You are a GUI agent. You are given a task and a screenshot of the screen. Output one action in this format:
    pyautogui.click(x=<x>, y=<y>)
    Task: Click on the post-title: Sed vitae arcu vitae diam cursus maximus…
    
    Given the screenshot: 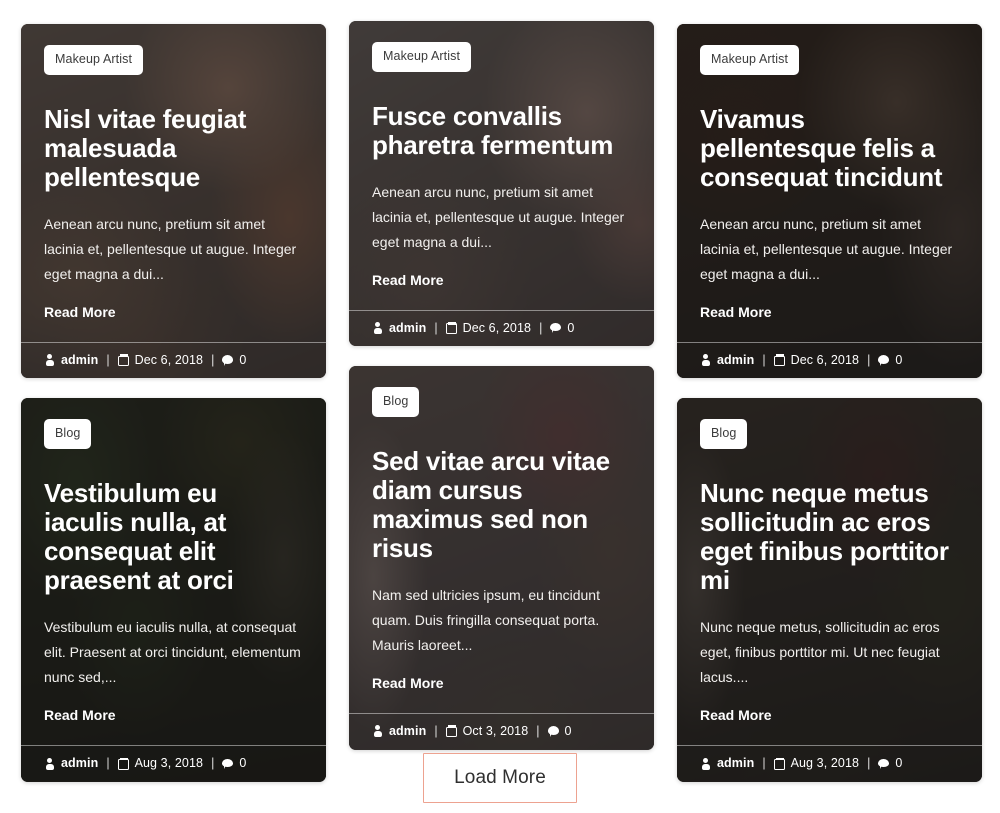 What is the action you would take?
    pyautogui.click(x=501, y=504)
    